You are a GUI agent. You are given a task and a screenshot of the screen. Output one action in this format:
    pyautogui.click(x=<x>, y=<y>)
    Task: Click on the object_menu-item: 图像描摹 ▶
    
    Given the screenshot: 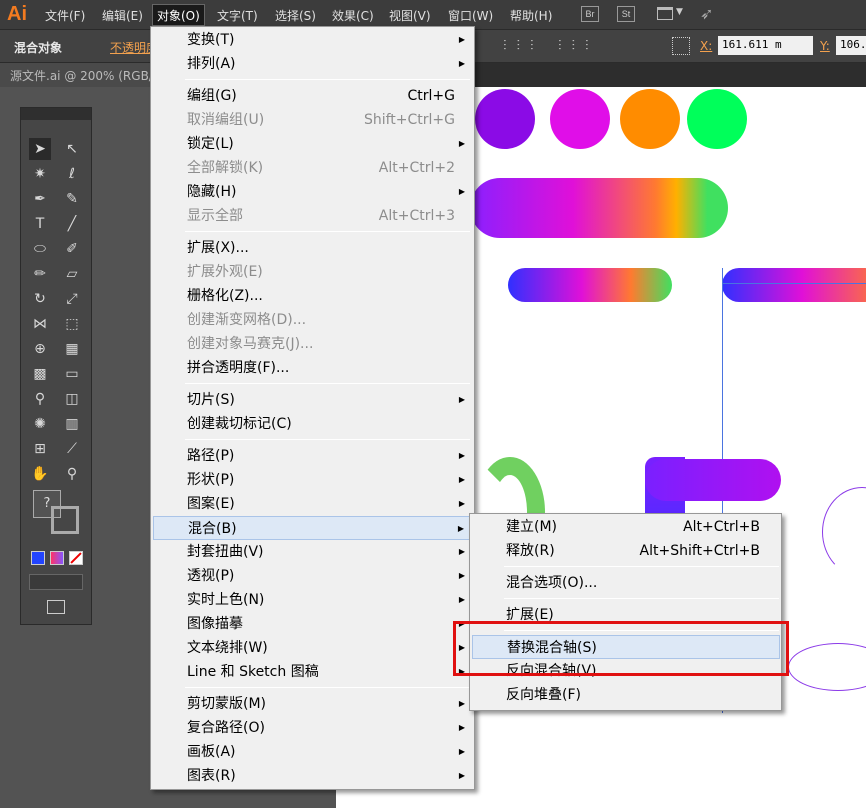 What is the action you would take?
    pyautogui.click(x=313, y=624)
    